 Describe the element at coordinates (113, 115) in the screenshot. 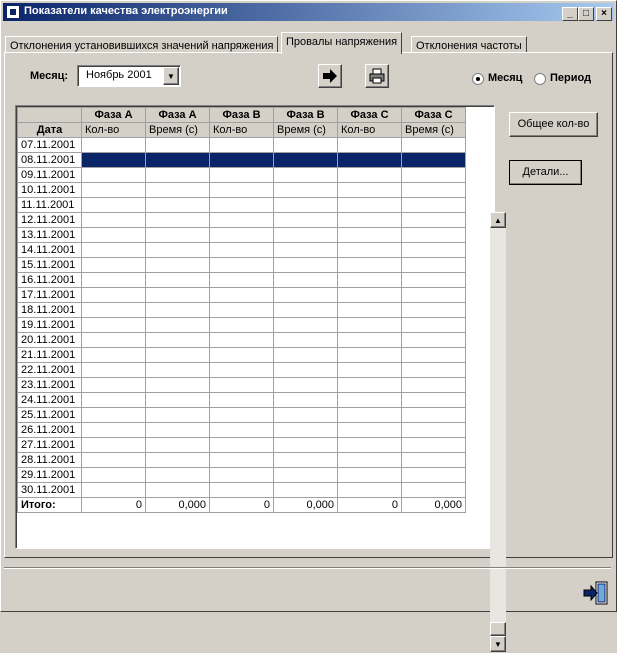

I see `column-header: Фаза А` at that location.